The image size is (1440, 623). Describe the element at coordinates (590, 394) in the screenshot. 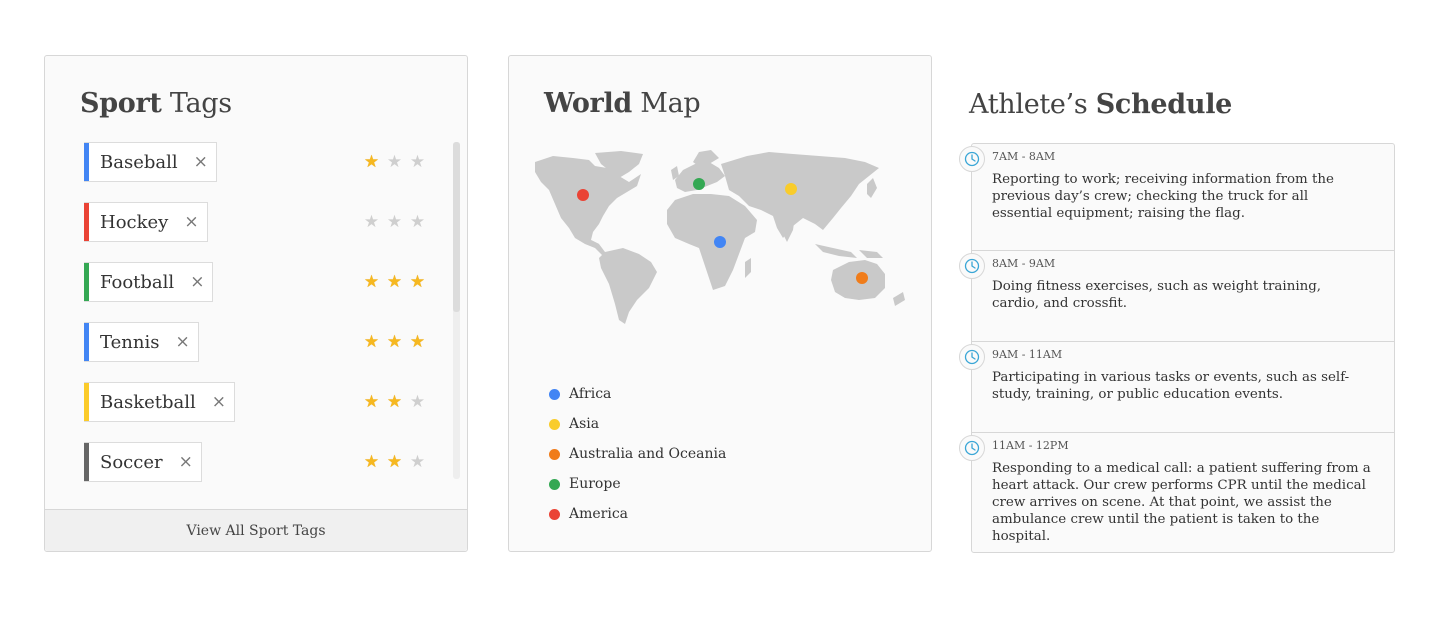

I see `legend-label: Africa` at that location.